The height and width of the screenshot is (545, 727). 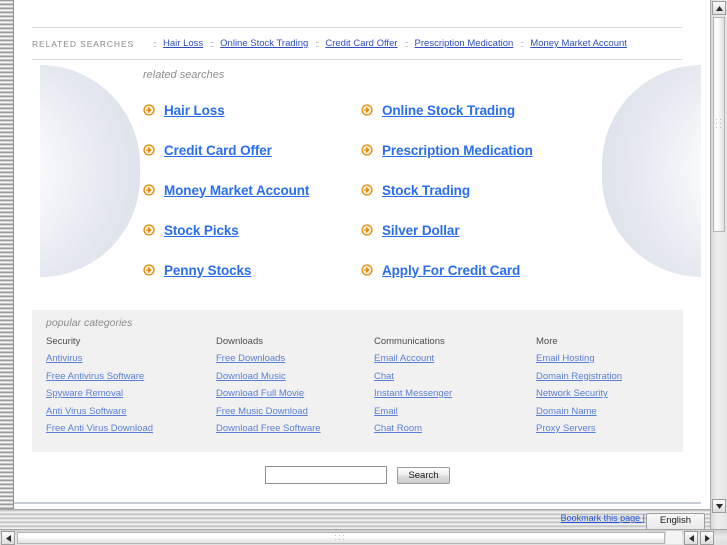 What do you see at coordinates (674, 537) in the screenshot?
I see `scrollbar-corner` at bounding box center [674, 537].